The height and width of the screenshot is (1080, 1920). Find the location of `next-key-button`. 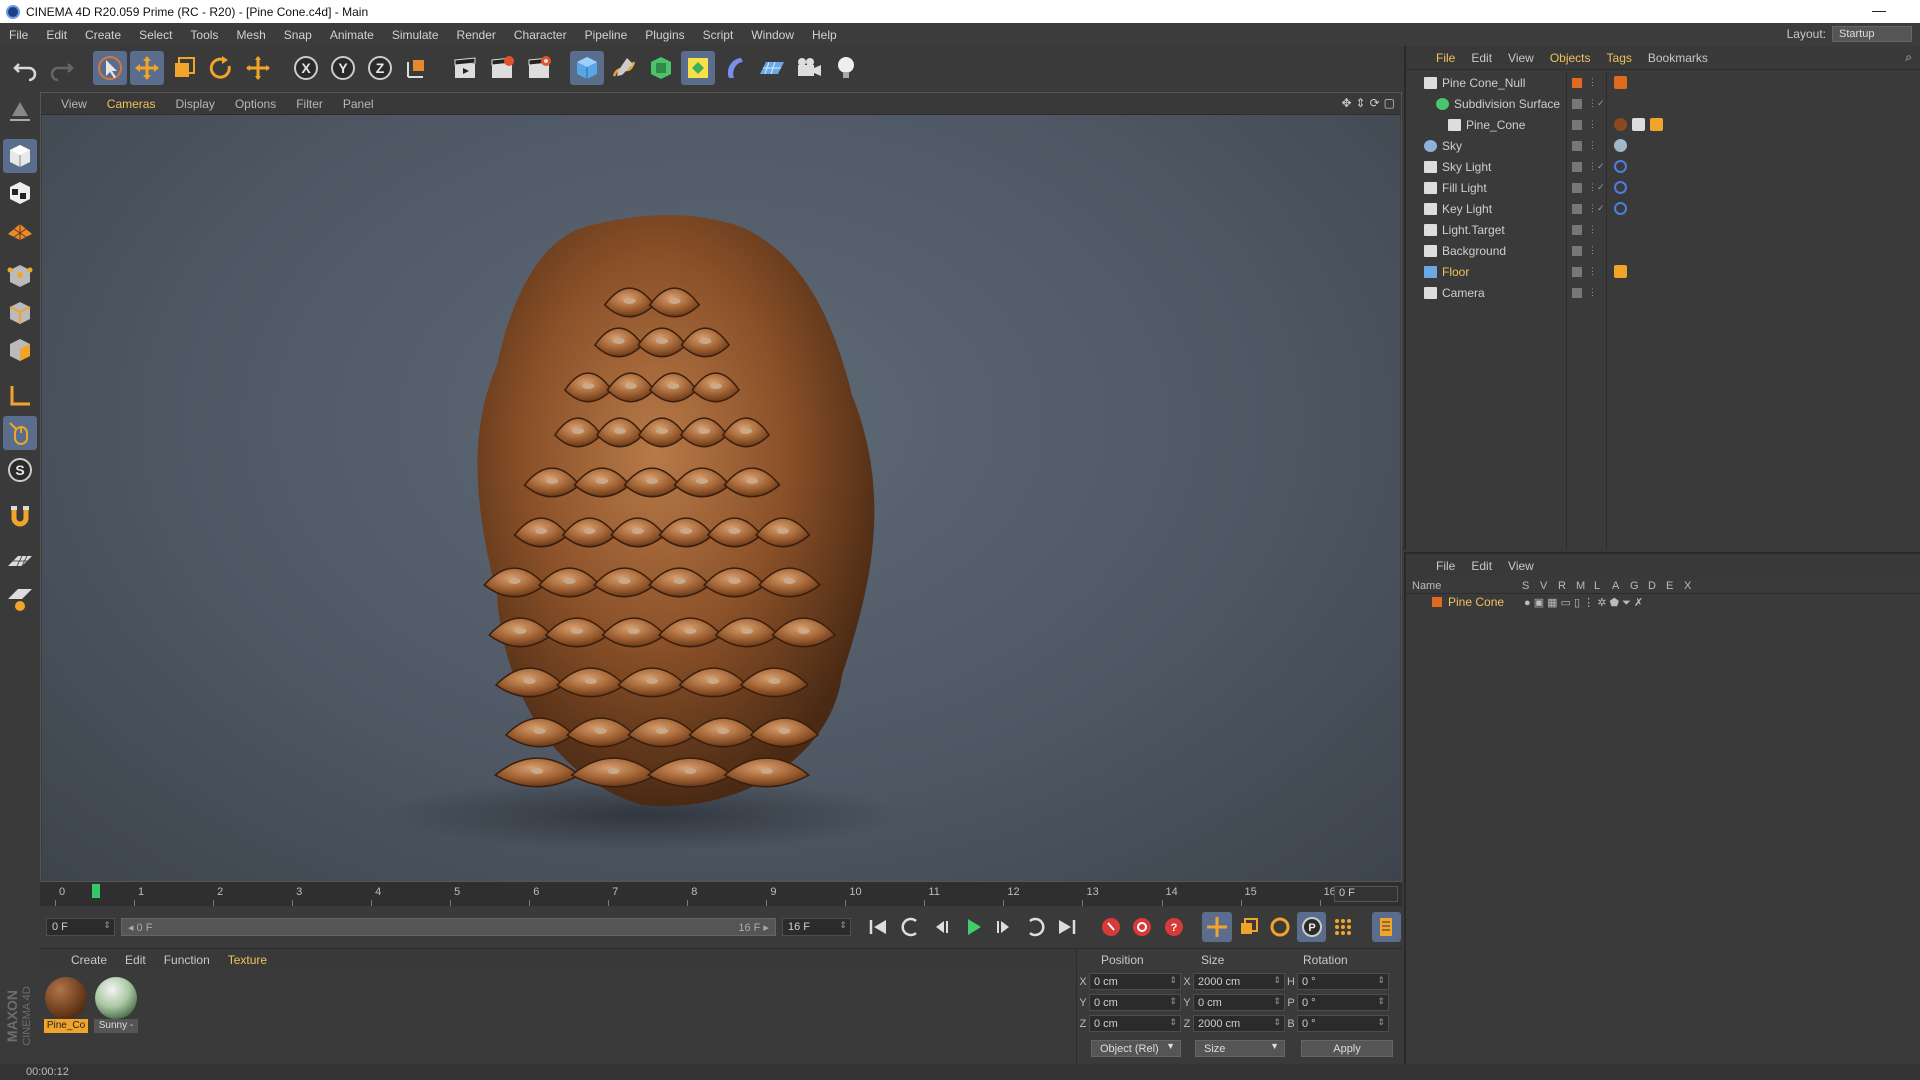

next-key-button is located at coordinates (1036, 927).